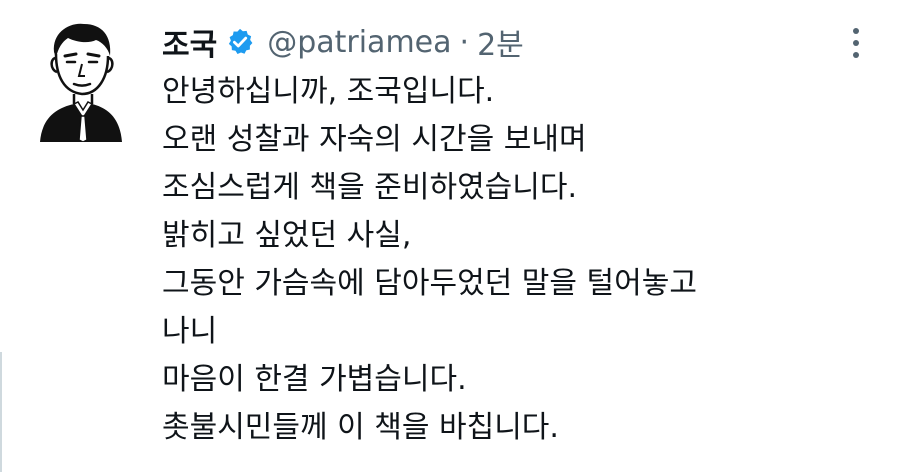 The width and height of the screenshot is (900, 472). Describe the element at coordinates (189, 42) in the screenshot. I see `display-name: 조국` at that location.